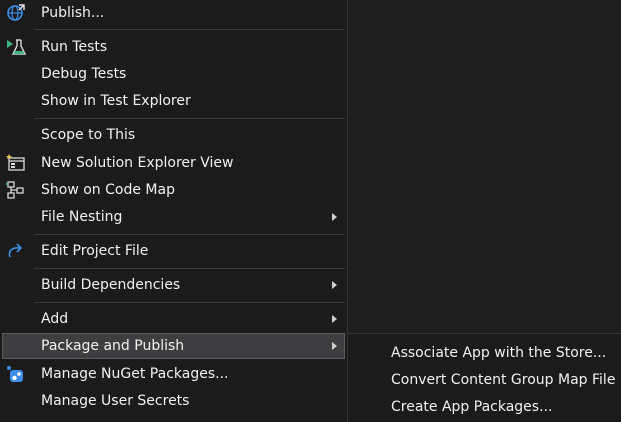 The height and width of the screenshot is (422, 621). I want to click on menu-item-package-and-publish: Package and Publish, so click(173, 346).